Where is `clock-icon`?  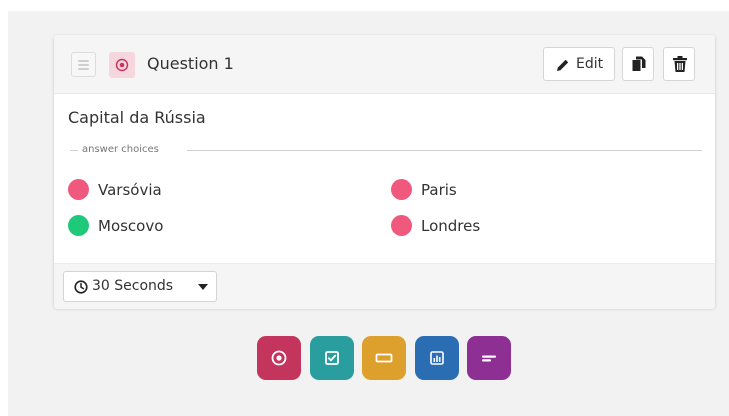
clock-icon is located at coordinates (81, 287).